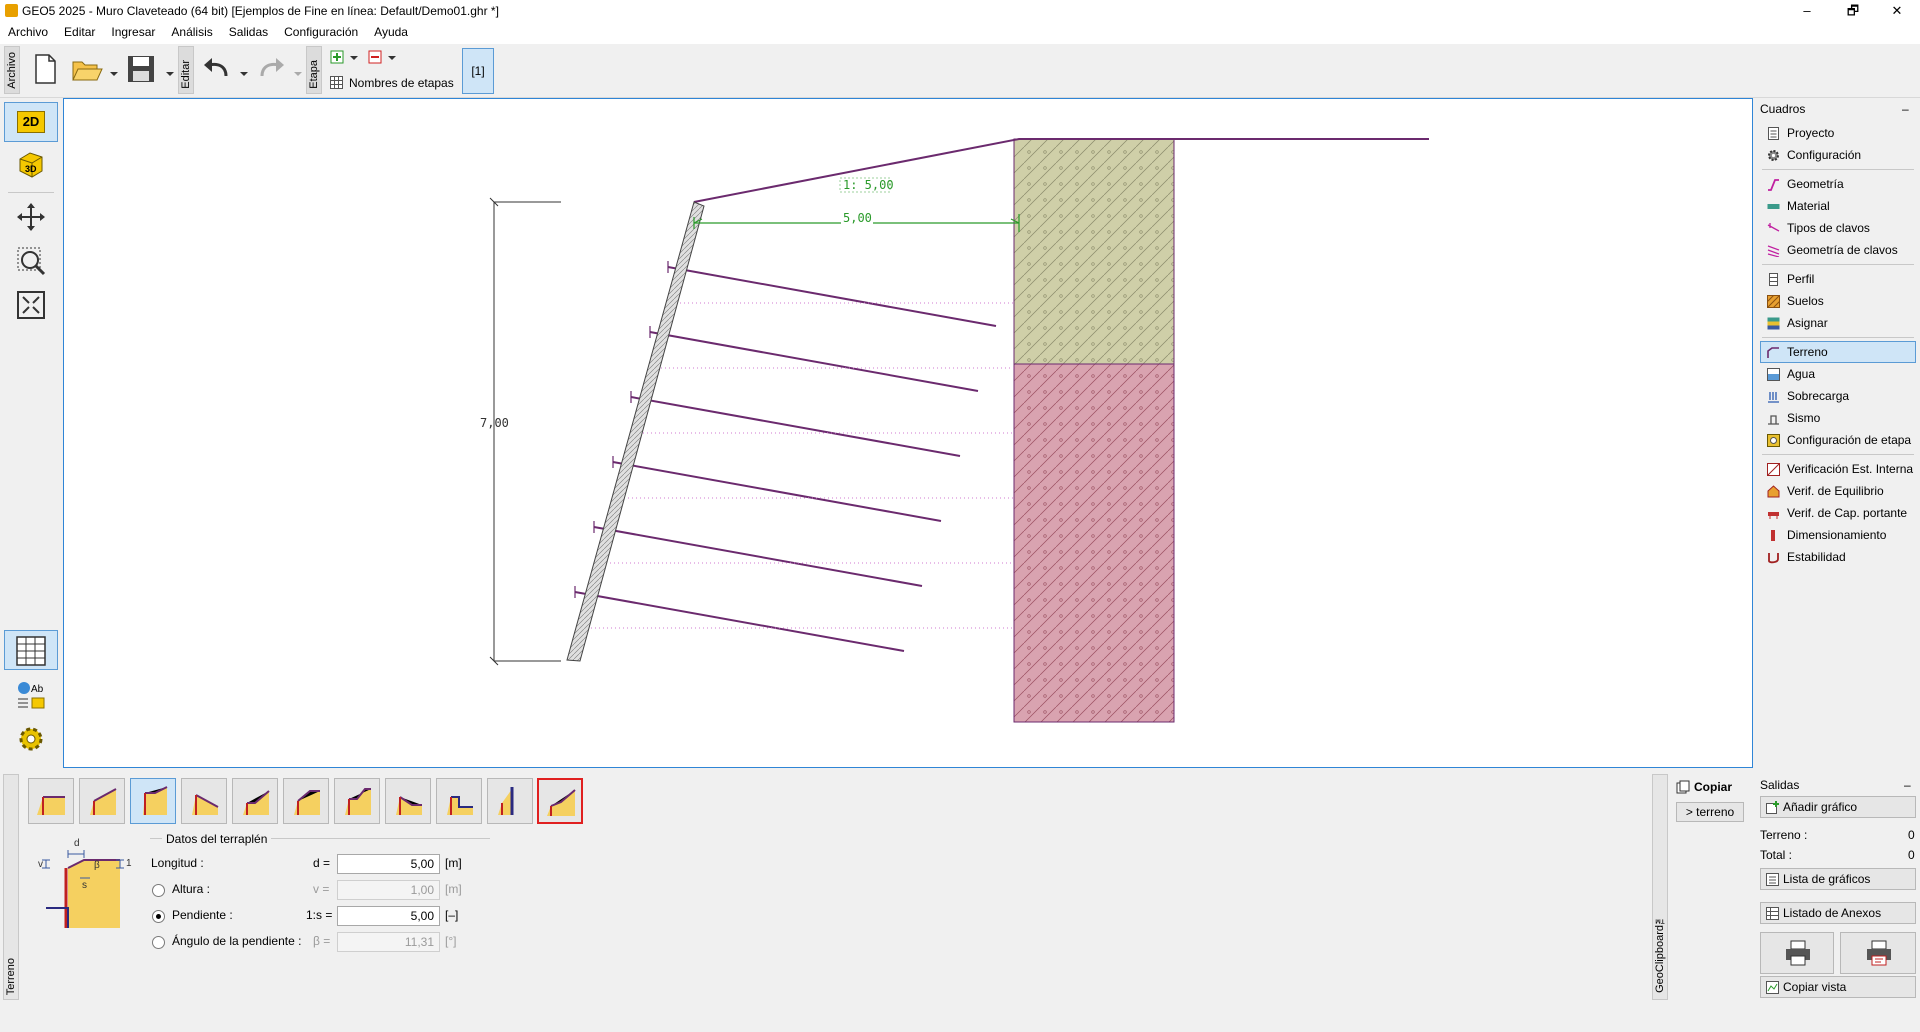 Image resolution: width=1920 pixels, height=1032 pixels. What do you see at coordinates (357, 801) in the screenshot?
I see `terrain-type-broken3-button` at bounding box center [357, 801].